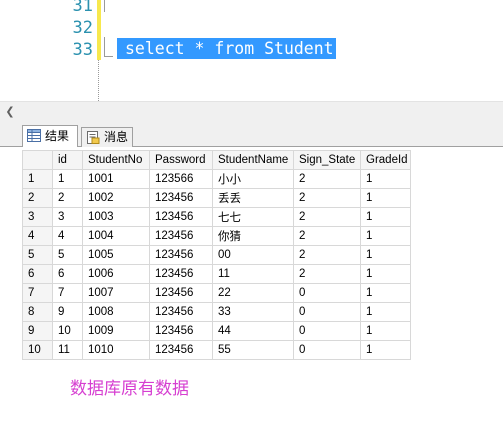  I want to click on grid-cell: 3, so click(67, 217).